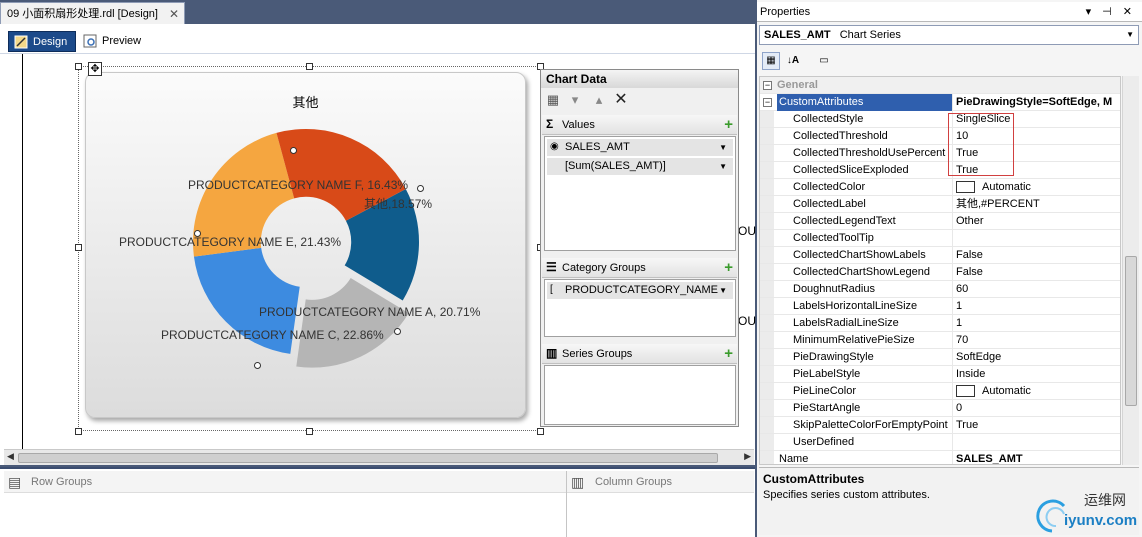  Describe the element at coordinates (940, 221) in the screenshot. I see `property-row-collectedlegendtext: CollectedLegendText Other` at that location.